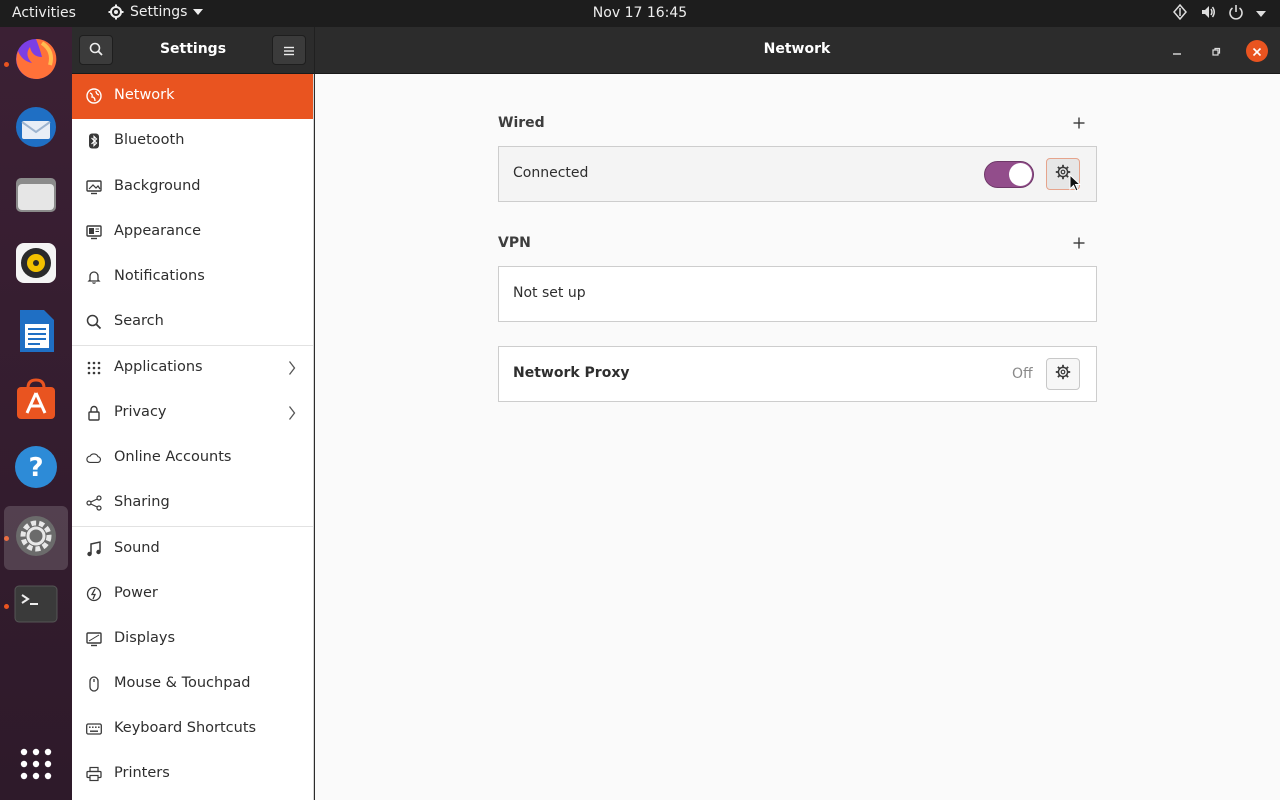 This screenshot has width=1280, height=800. Describe the element at coordinates (36, 766) in the screenshot. I see `show-apps-button` at that location.